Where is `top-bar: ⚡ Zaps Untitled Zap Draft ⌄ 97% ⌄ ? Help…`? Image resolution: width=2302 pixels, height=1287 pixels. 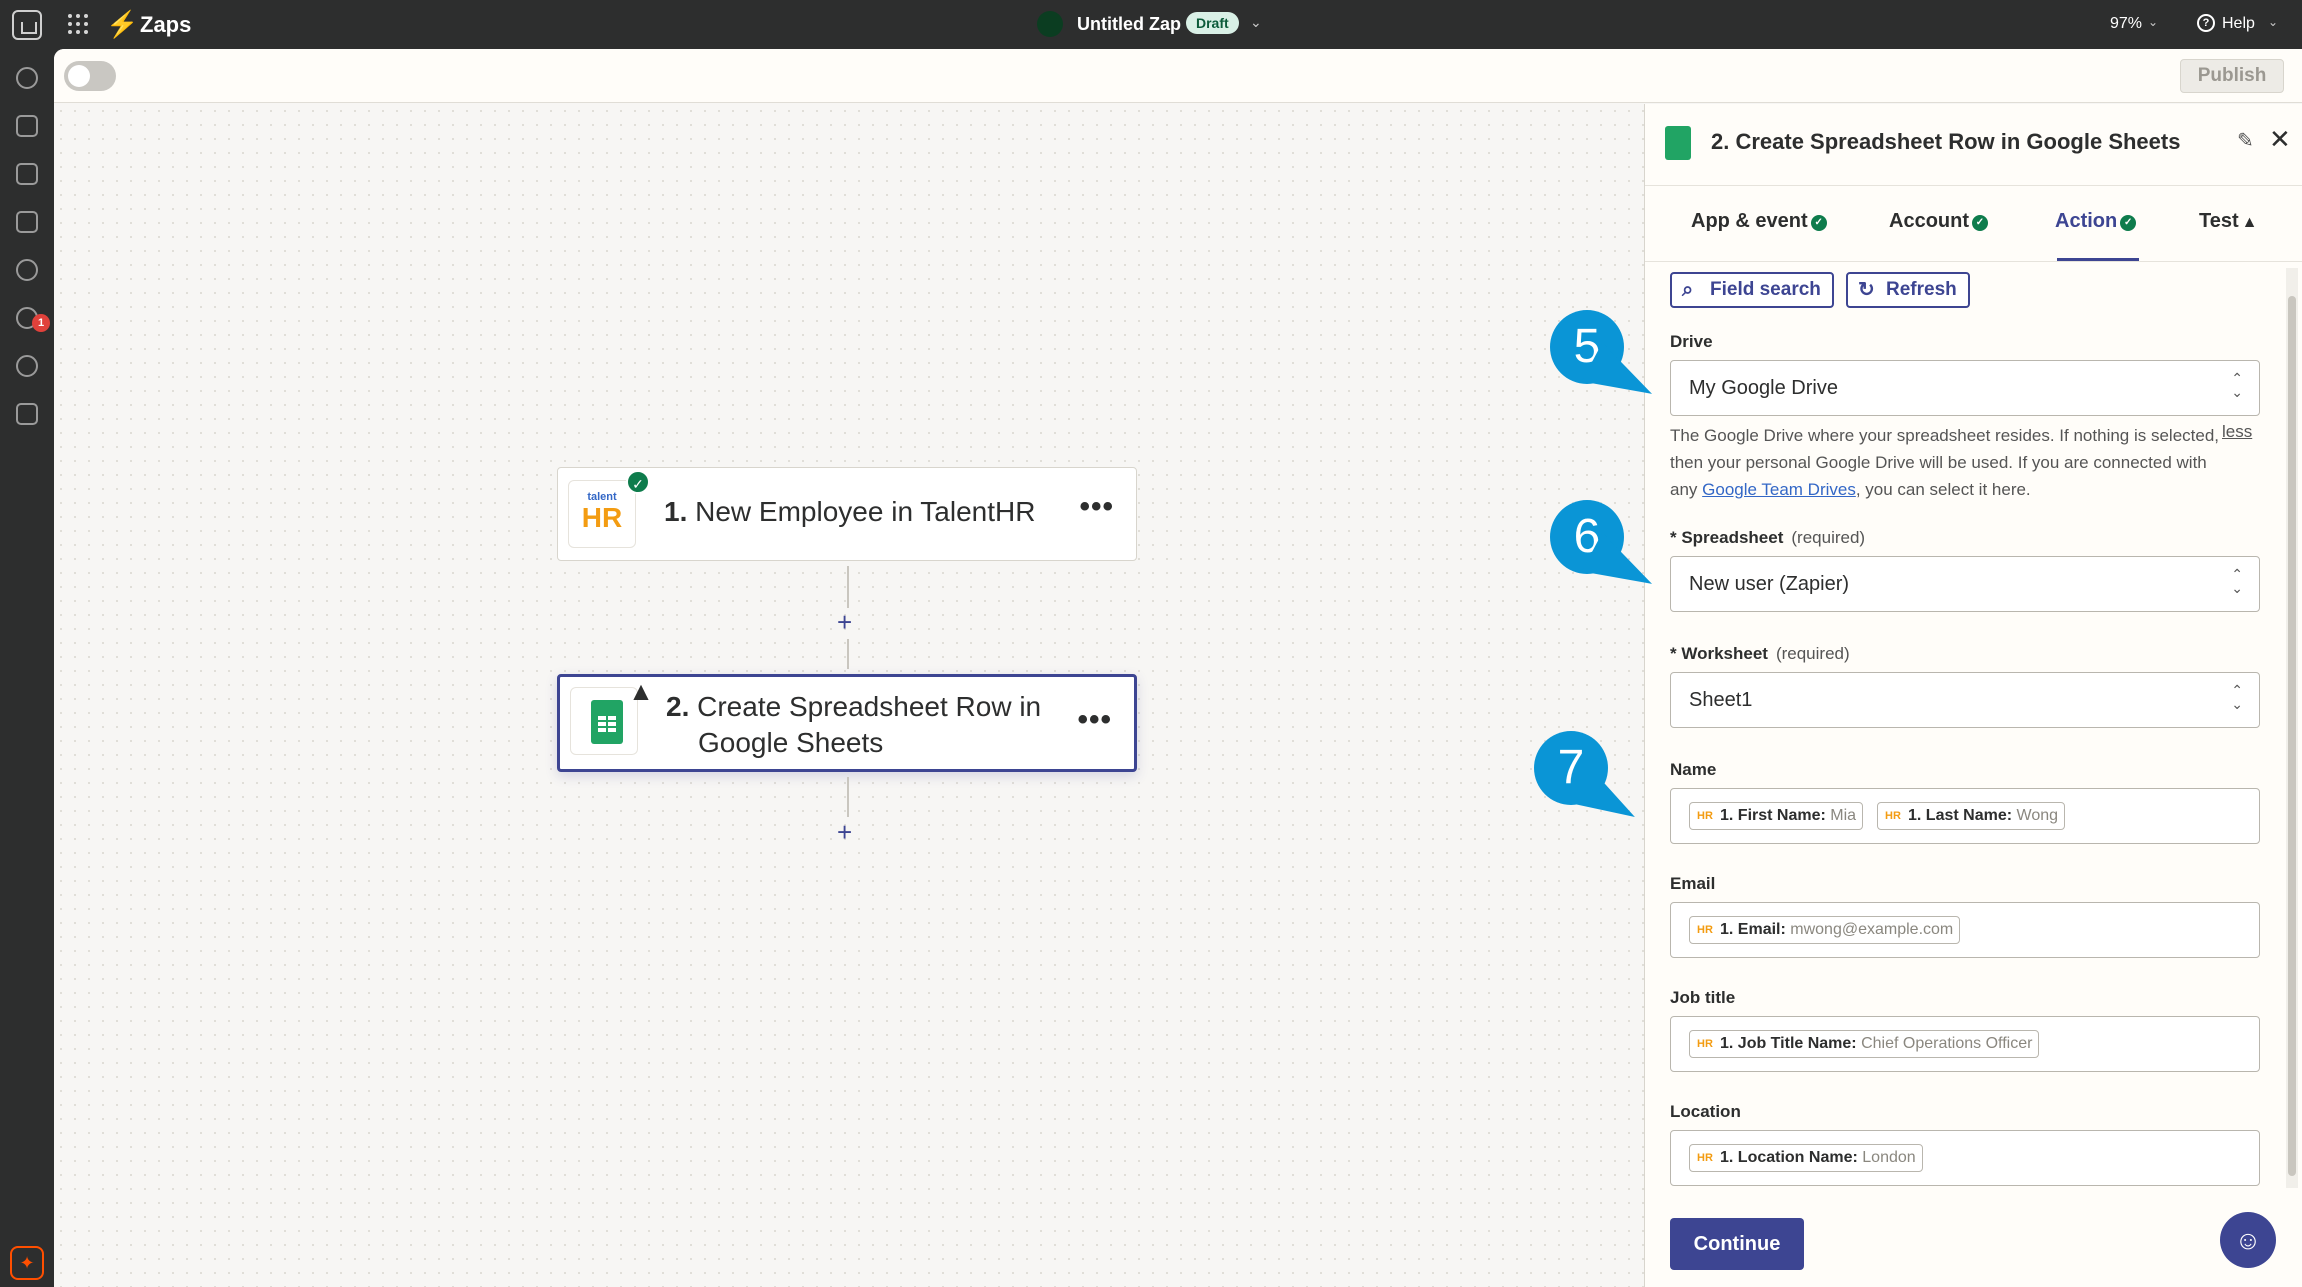
top-bar: ⚡ Zaps Untitled Zap Draft ⌄ 97% ⌄ ? Help… is located at coordinates (1151, 24).